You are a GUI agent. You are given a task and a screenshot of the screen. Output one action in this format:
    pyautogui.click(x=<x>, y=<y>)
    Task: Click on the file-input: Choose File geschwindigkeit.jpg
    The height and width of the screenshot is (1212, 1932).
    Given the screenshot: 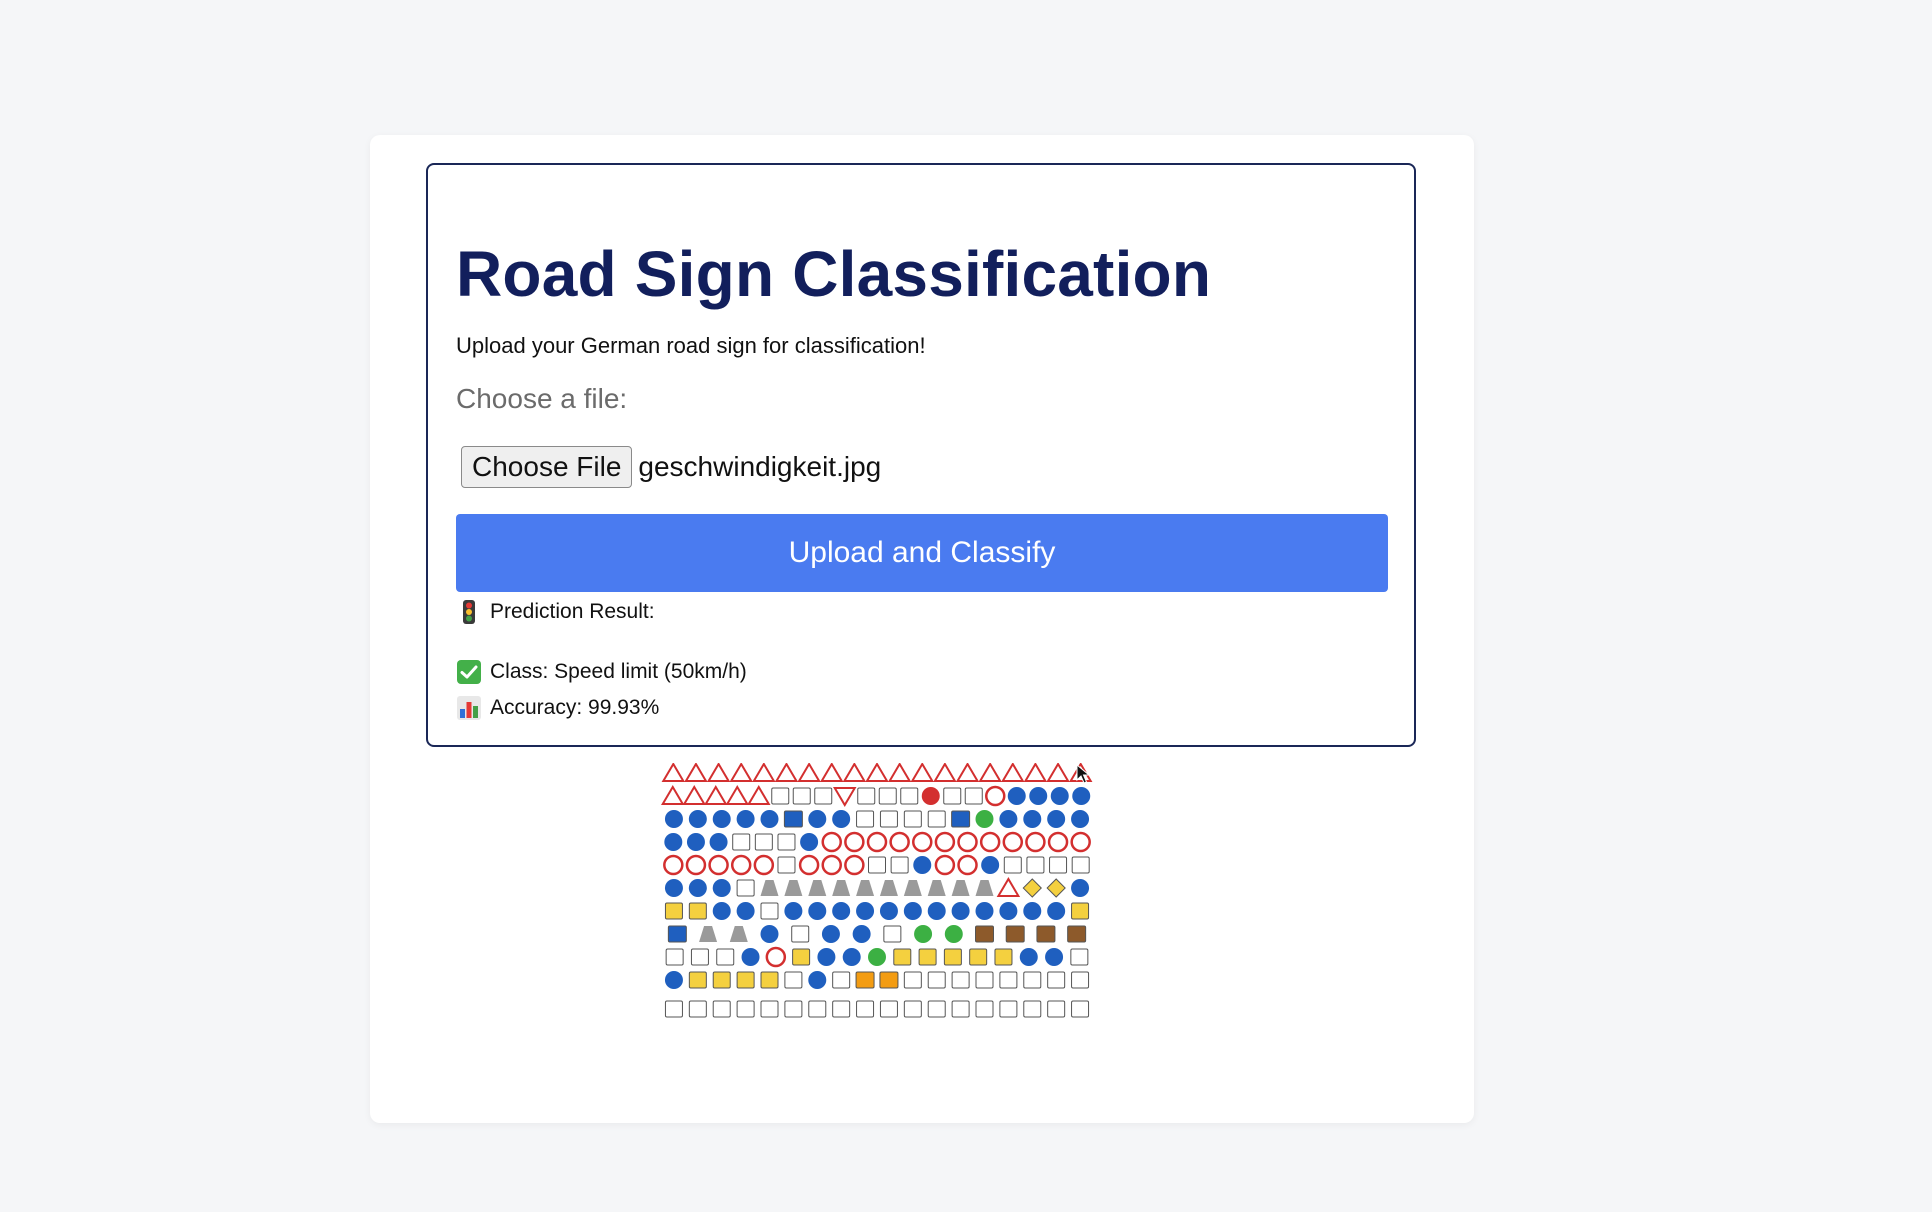 What is the action you would take?
    pyautogui.click(x=671, y=467)
    